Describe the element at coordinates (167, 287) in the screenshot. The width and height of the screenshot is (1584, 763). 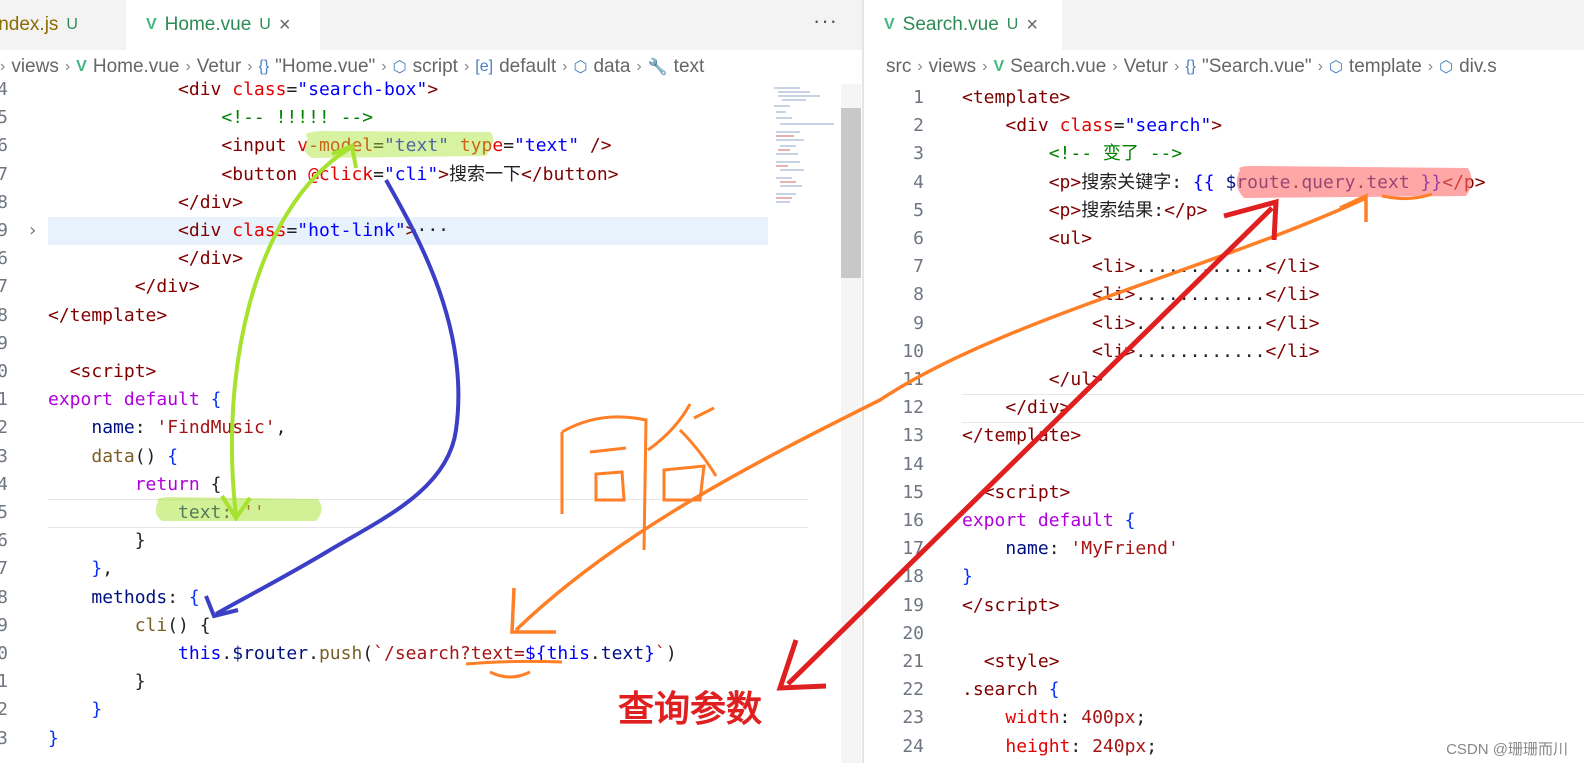
I see `code-text: </div>` at that location.